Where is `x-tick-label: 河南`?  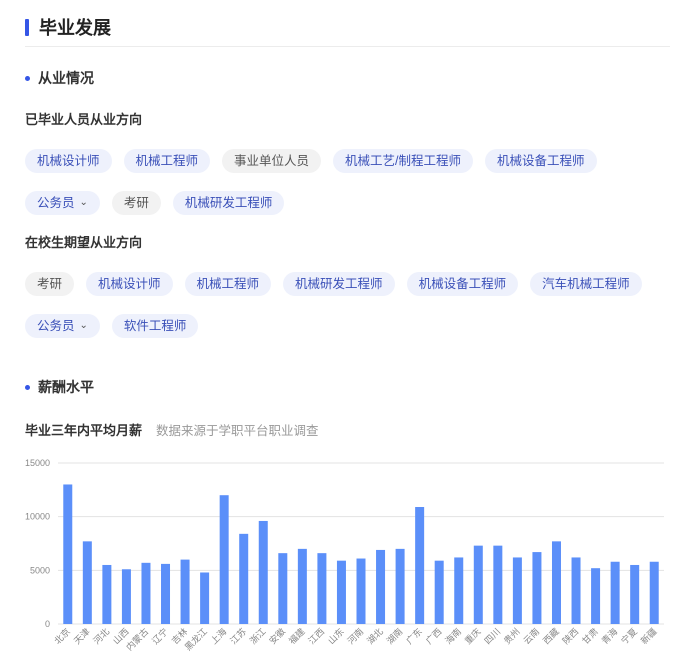
x-tick-label: 河南 is located at coordinates (355, 636).